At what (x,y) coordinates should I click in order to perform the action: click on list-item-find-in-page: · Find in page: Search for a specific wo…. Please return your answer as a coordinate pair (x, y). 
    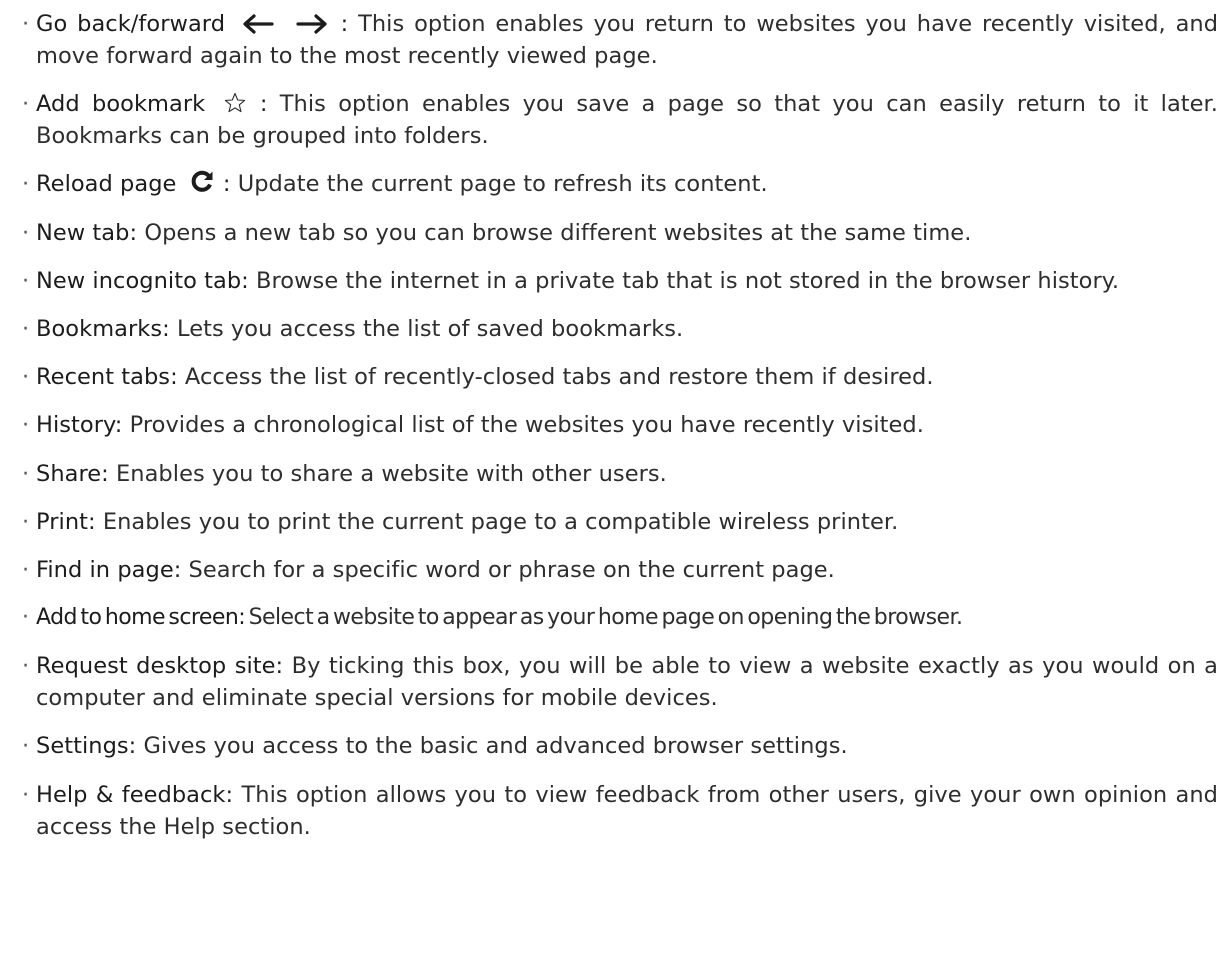
    Looking at the image, I should click on (620, 570).